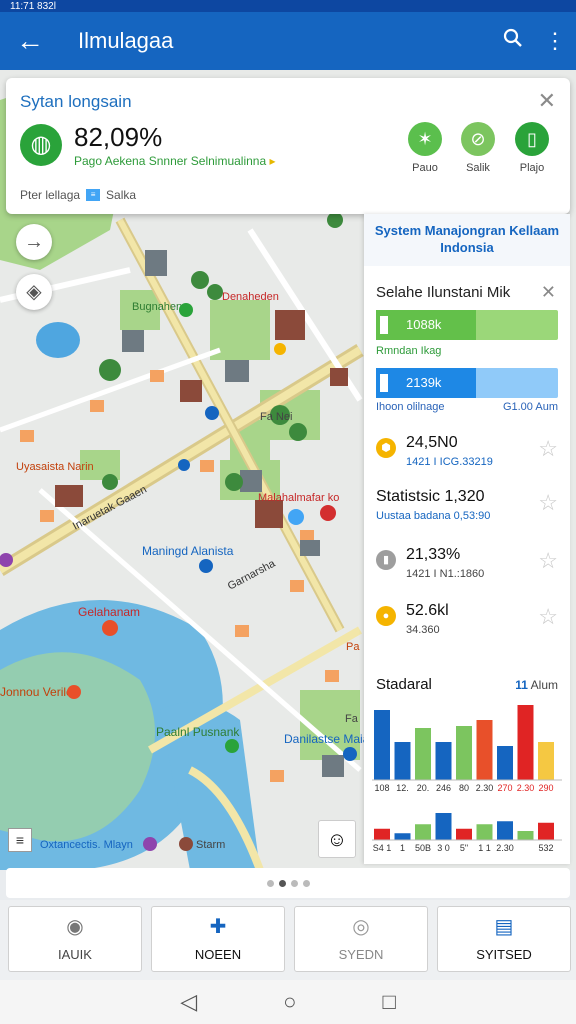 The width and height of the screenshot is (576, 1024). Describe the element at coordinates (532, 168) in the screenshot. I see `quick-action-label: Plajo` at that location.